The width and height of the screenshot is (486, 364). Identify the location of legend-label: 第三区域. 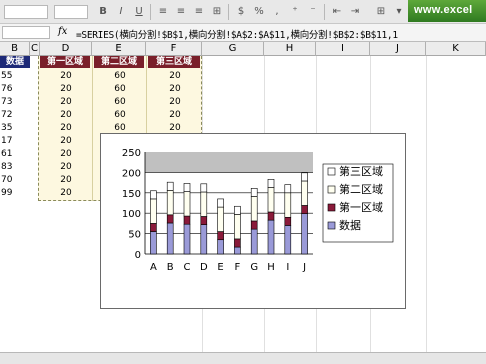
(361, 171).